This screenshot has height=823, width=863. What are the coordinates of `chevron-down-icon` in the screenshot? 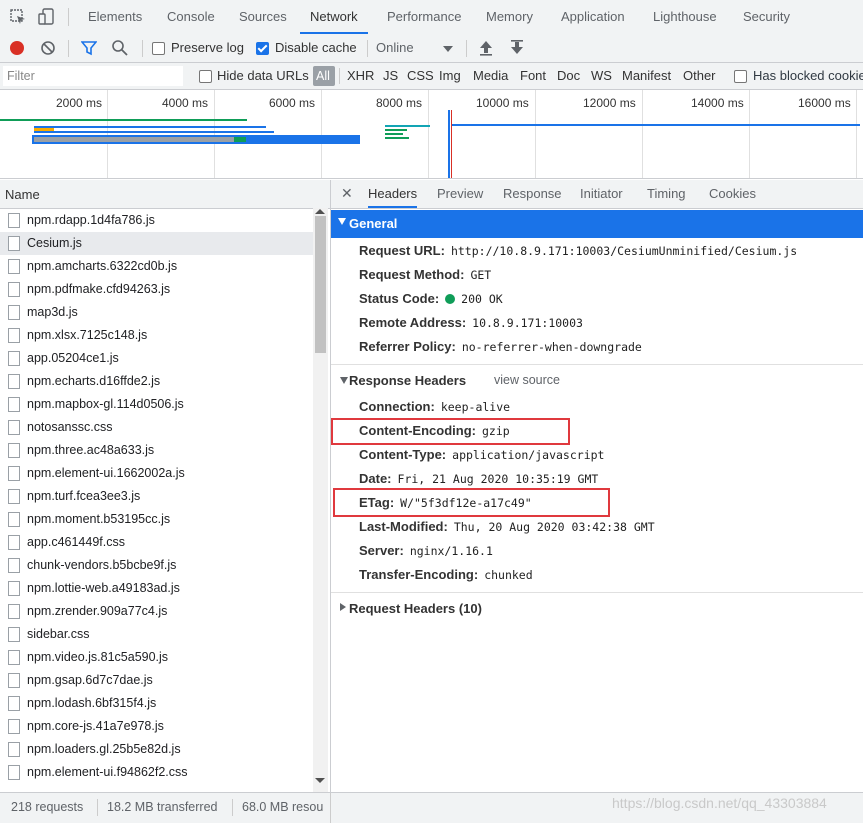 It's located at (448, 49).